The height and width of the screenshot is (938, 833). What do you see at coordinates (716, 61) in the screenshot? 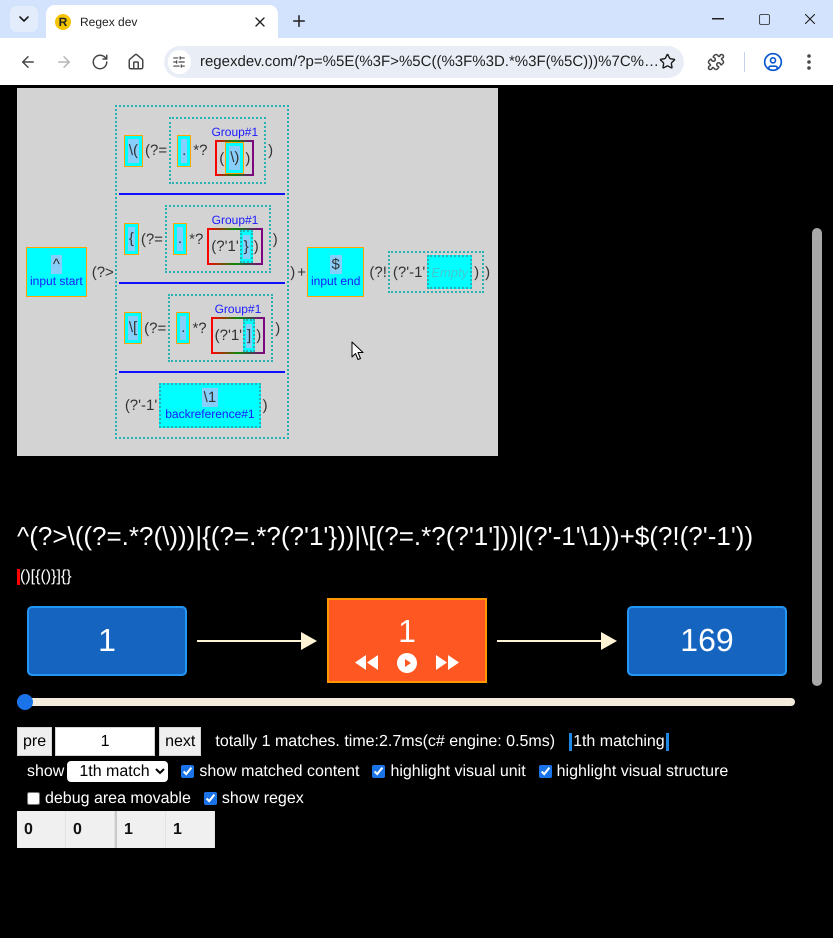
I see `puzzle-icon` at bounding box center [716, 61].